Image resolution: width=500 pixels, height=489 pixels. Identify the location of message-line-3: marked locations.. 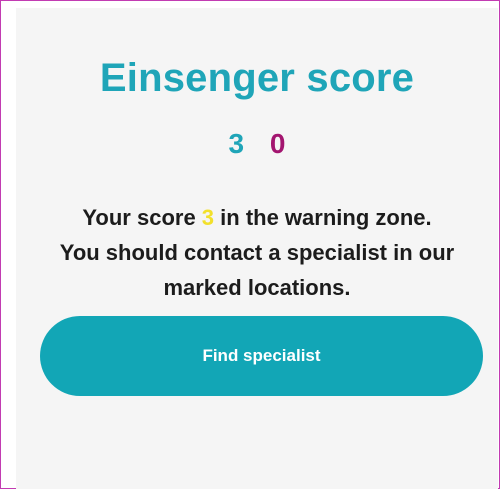
(257, 287).